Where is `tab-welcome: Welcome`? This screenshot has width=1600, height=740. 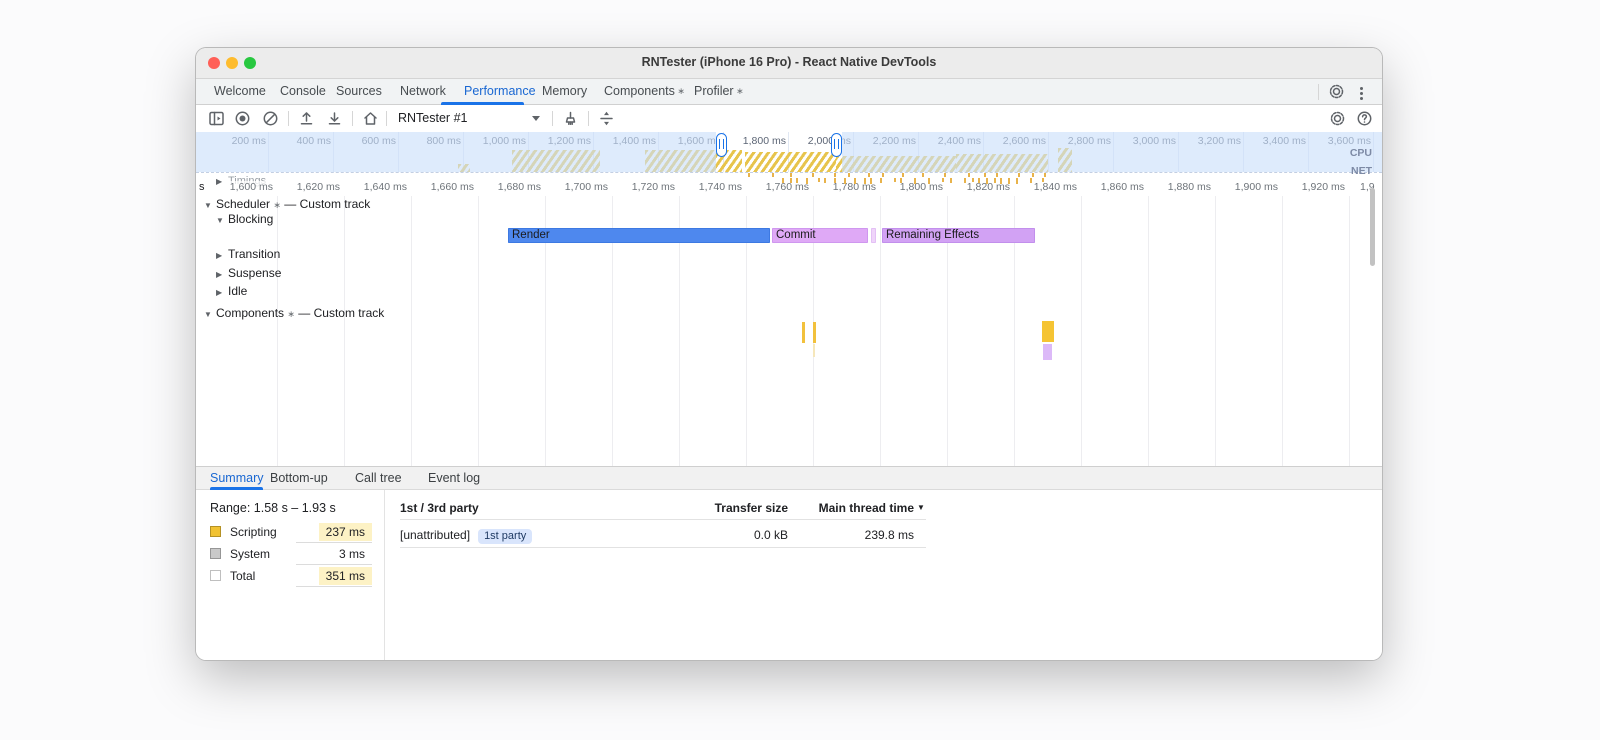
tab-welcome: Welcome is located at coordinates (240, 91).